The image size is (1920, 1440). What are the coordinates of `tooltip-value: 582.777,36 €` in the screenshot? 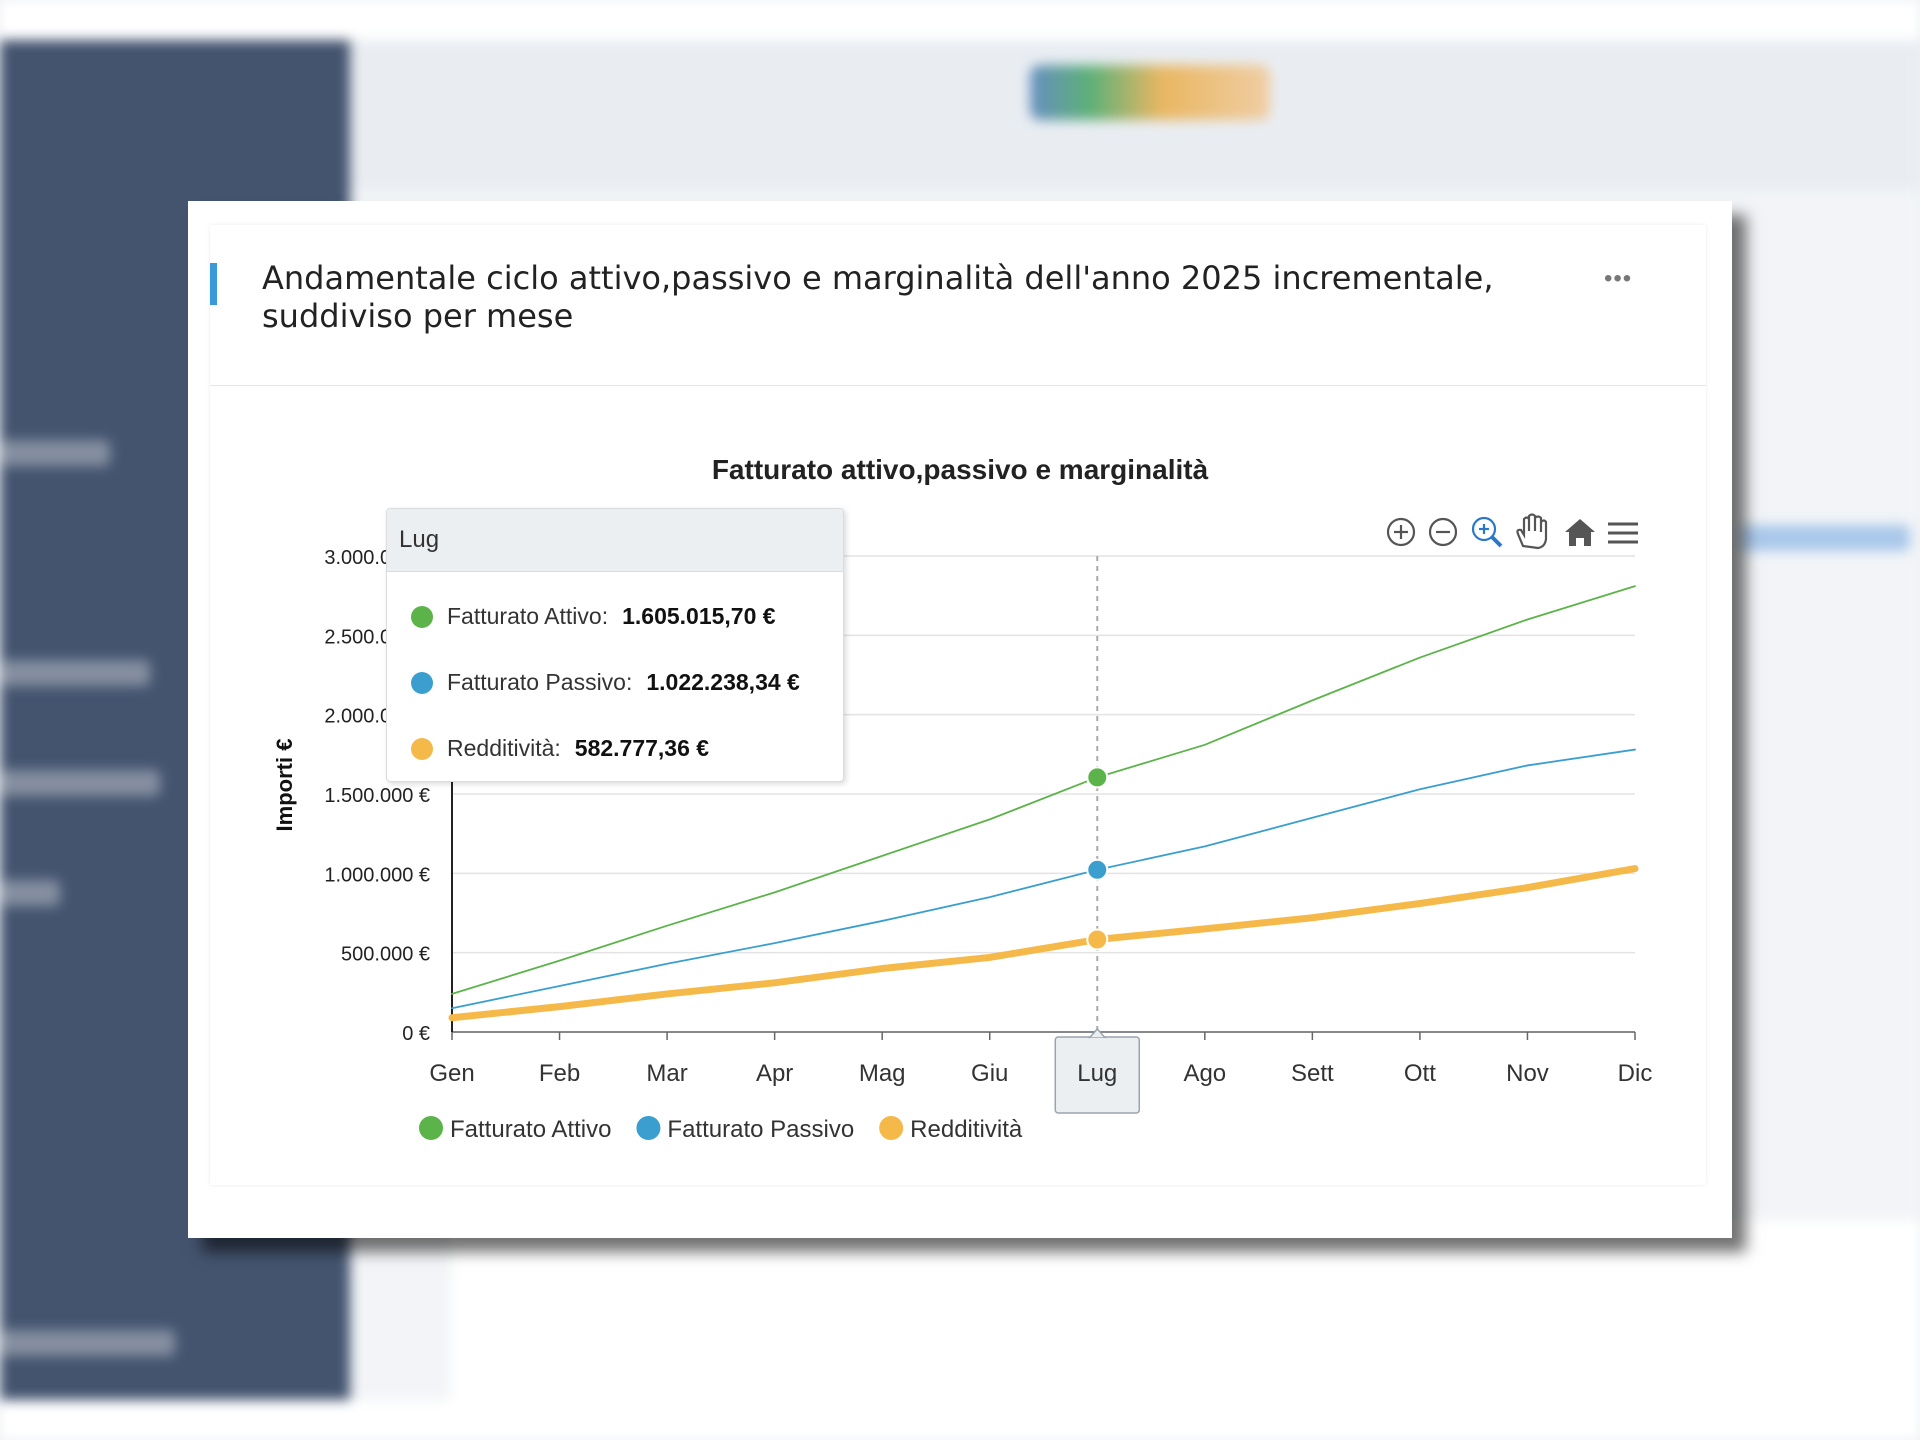 It's located at (642, 748).